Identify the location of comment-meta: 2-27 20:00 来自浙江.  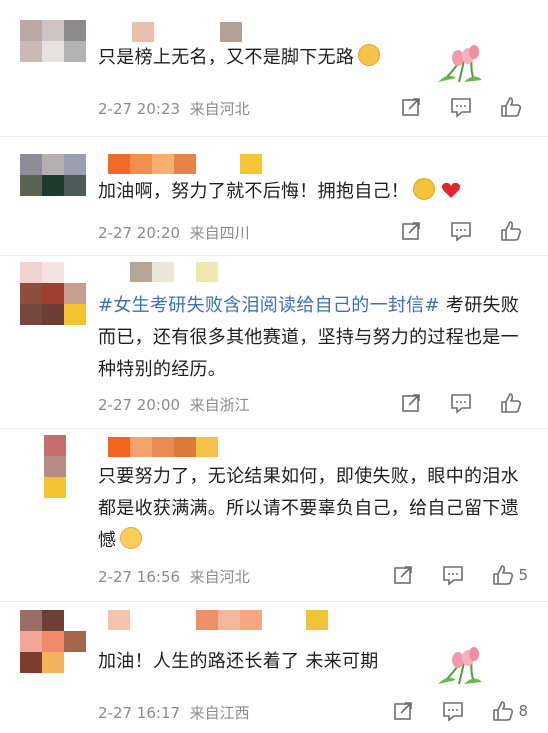
(174, 404).